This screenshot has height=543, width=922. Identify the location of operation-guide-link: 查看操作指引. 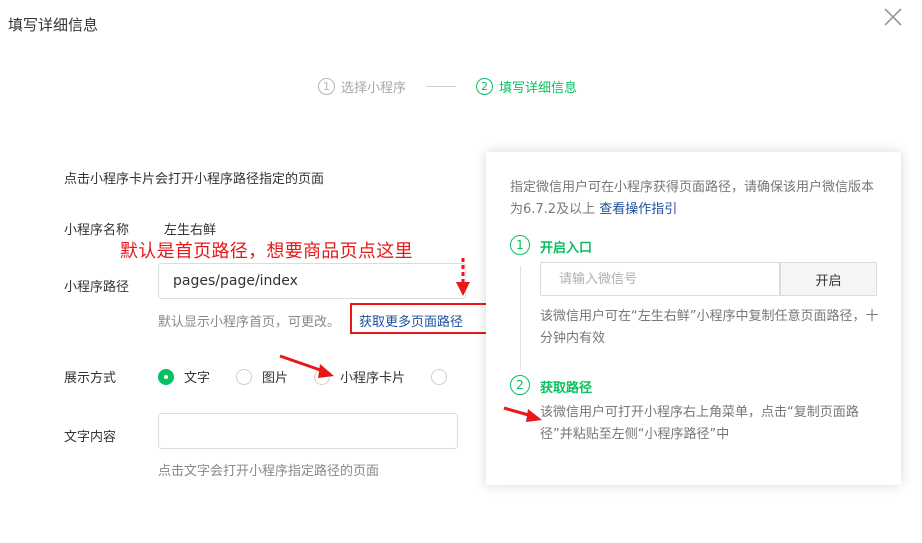
(638, 209).